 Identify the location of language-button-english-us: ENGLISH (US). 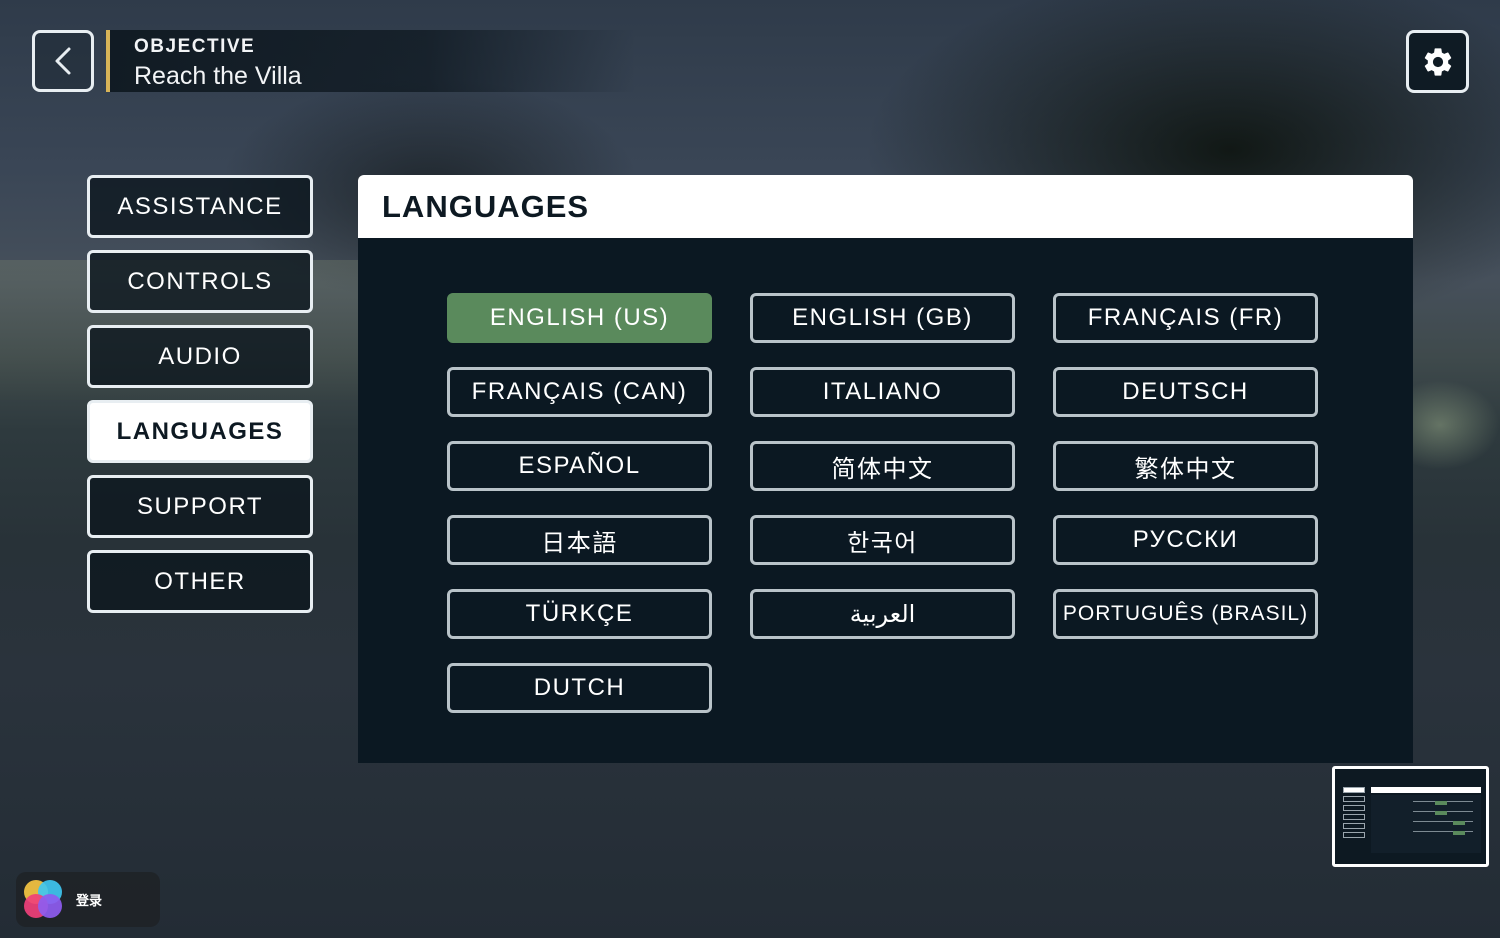
(579, 318).